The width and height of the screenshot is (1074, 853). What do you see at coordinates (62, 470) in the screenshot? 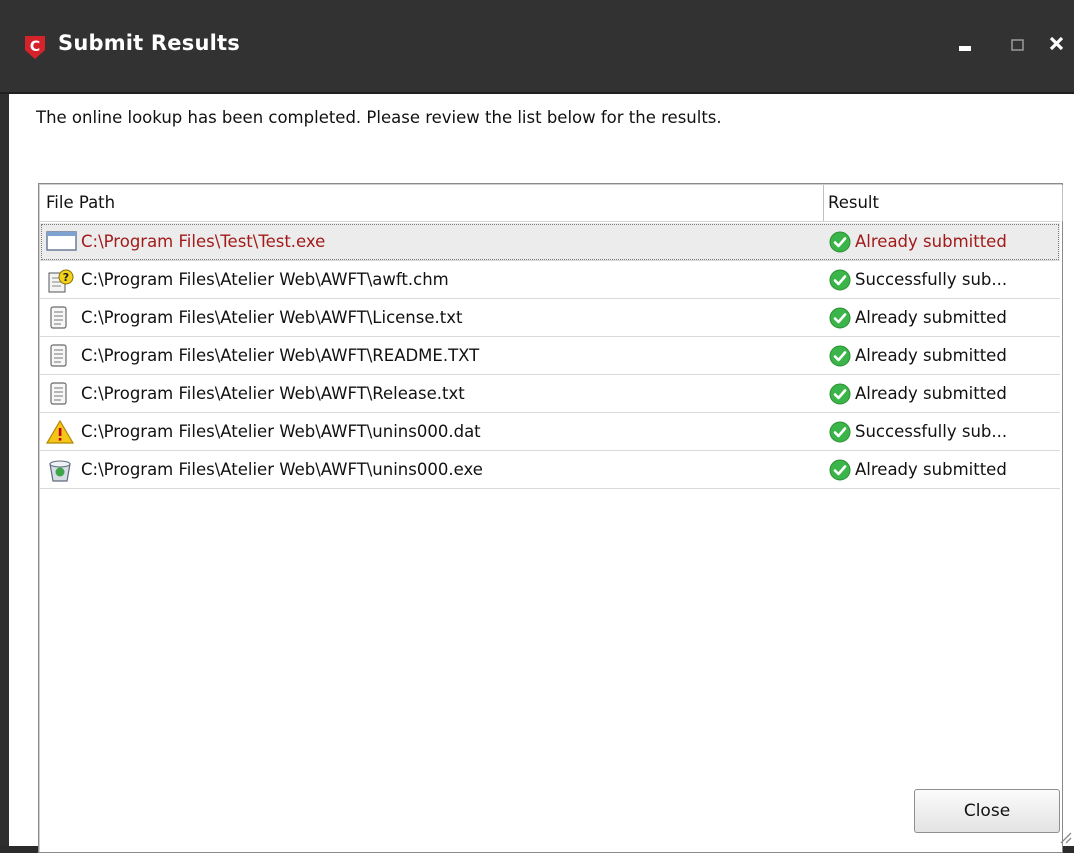
I see `recycle-bin-icon` at bounding box center [62, 470].